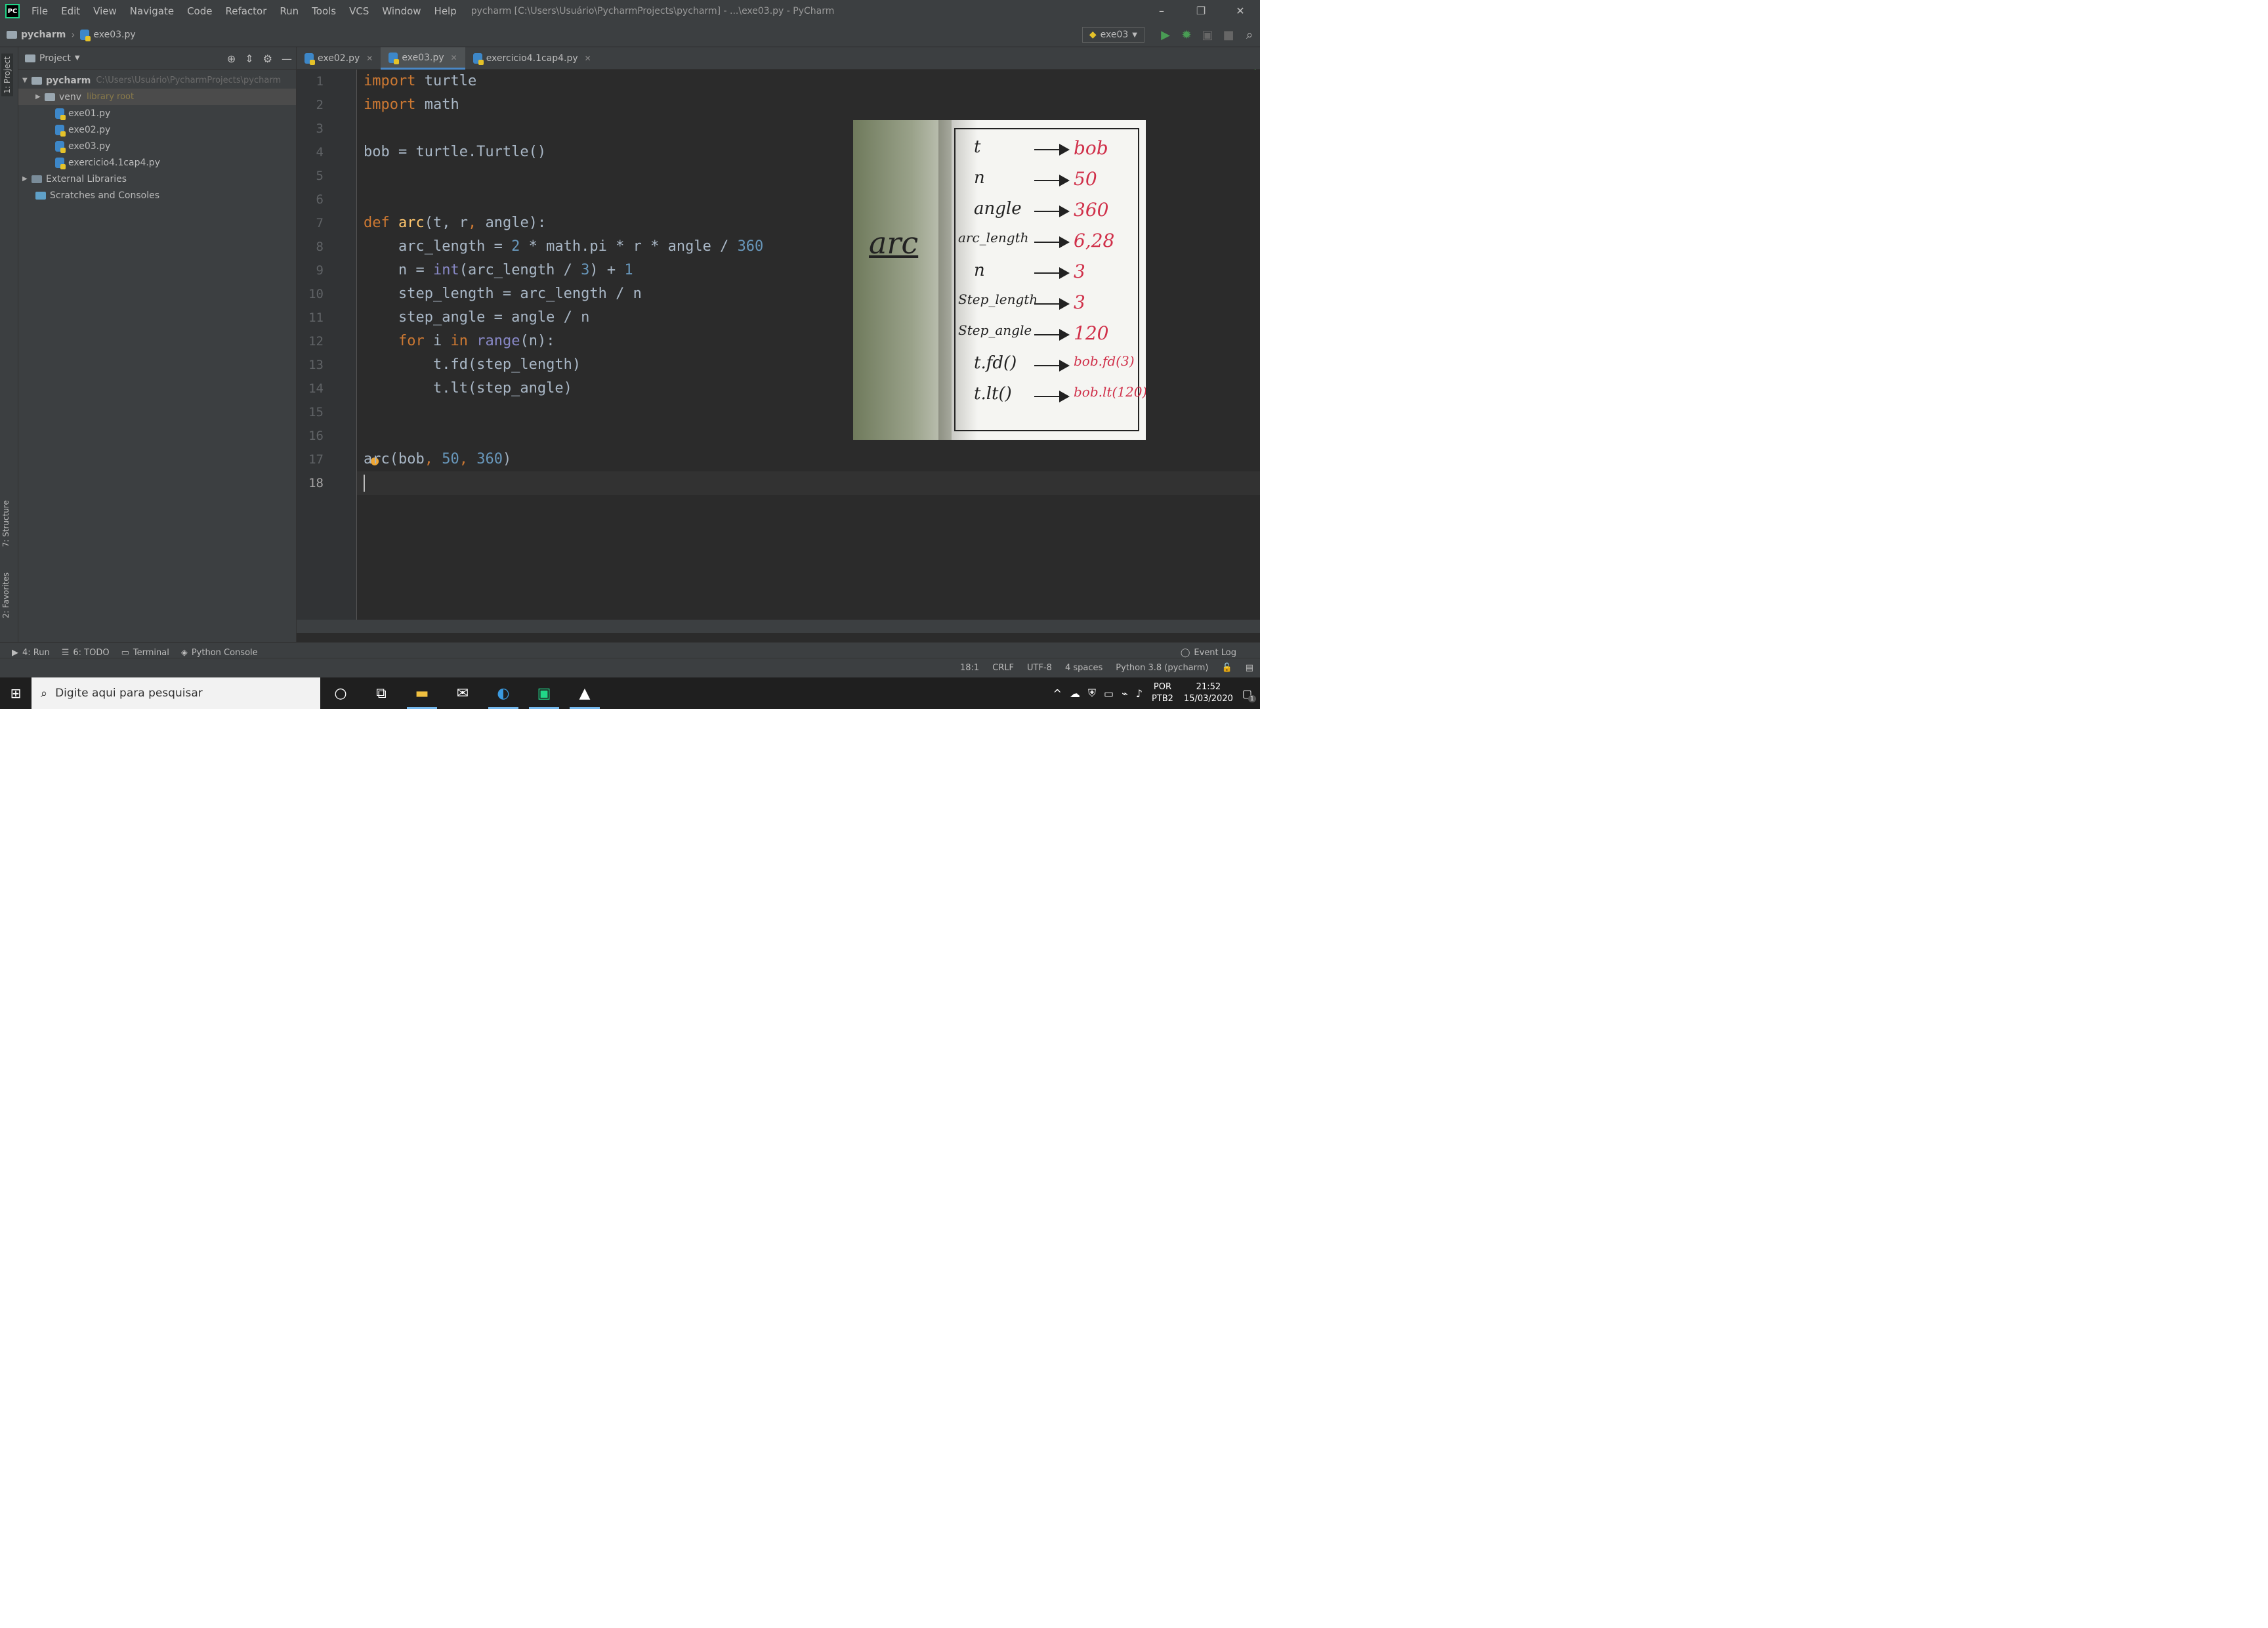 The width and height of the screenshot is (2268, 1628). I want to click on debug-icon: ✹, so click(1186, 35).